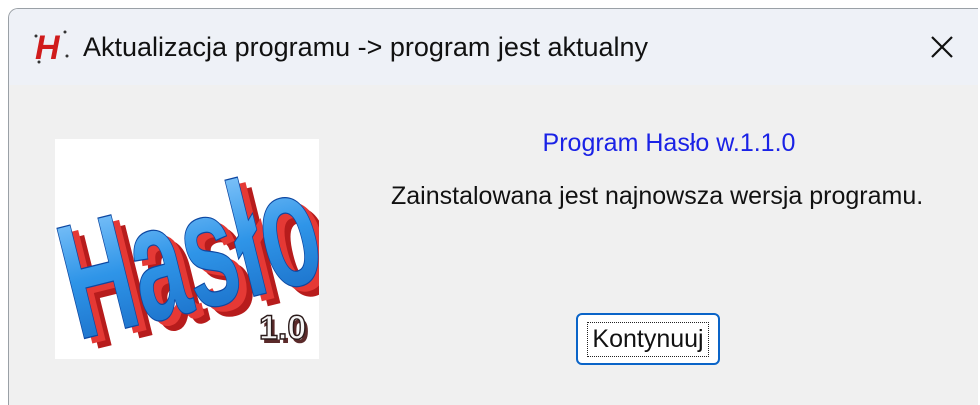 The height and width of the screenshot is (405, 980). I want to click on close-button, so click(942, 47).